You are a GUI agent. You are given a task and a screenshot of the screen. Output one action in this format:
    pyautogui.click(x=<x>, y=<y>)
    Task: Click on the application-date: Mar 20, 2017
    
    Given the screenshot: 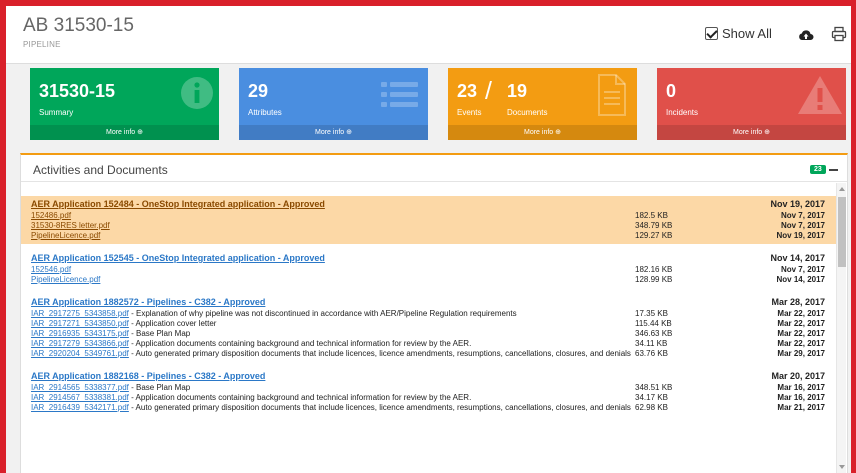 What is the action you would take?
    pyautogui.click(x=798, y=376)
    